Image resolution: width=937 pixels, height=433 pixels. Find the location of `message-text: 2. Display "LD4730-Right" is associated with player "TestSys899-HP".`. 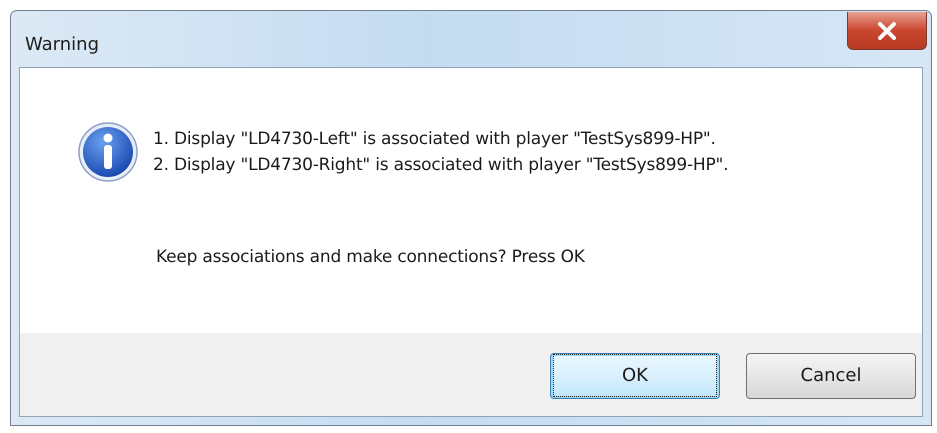

message-text: 2. Display "LD4730-Right" is associated with player "TestSys899-HP". is located at coordinates (440, 165).